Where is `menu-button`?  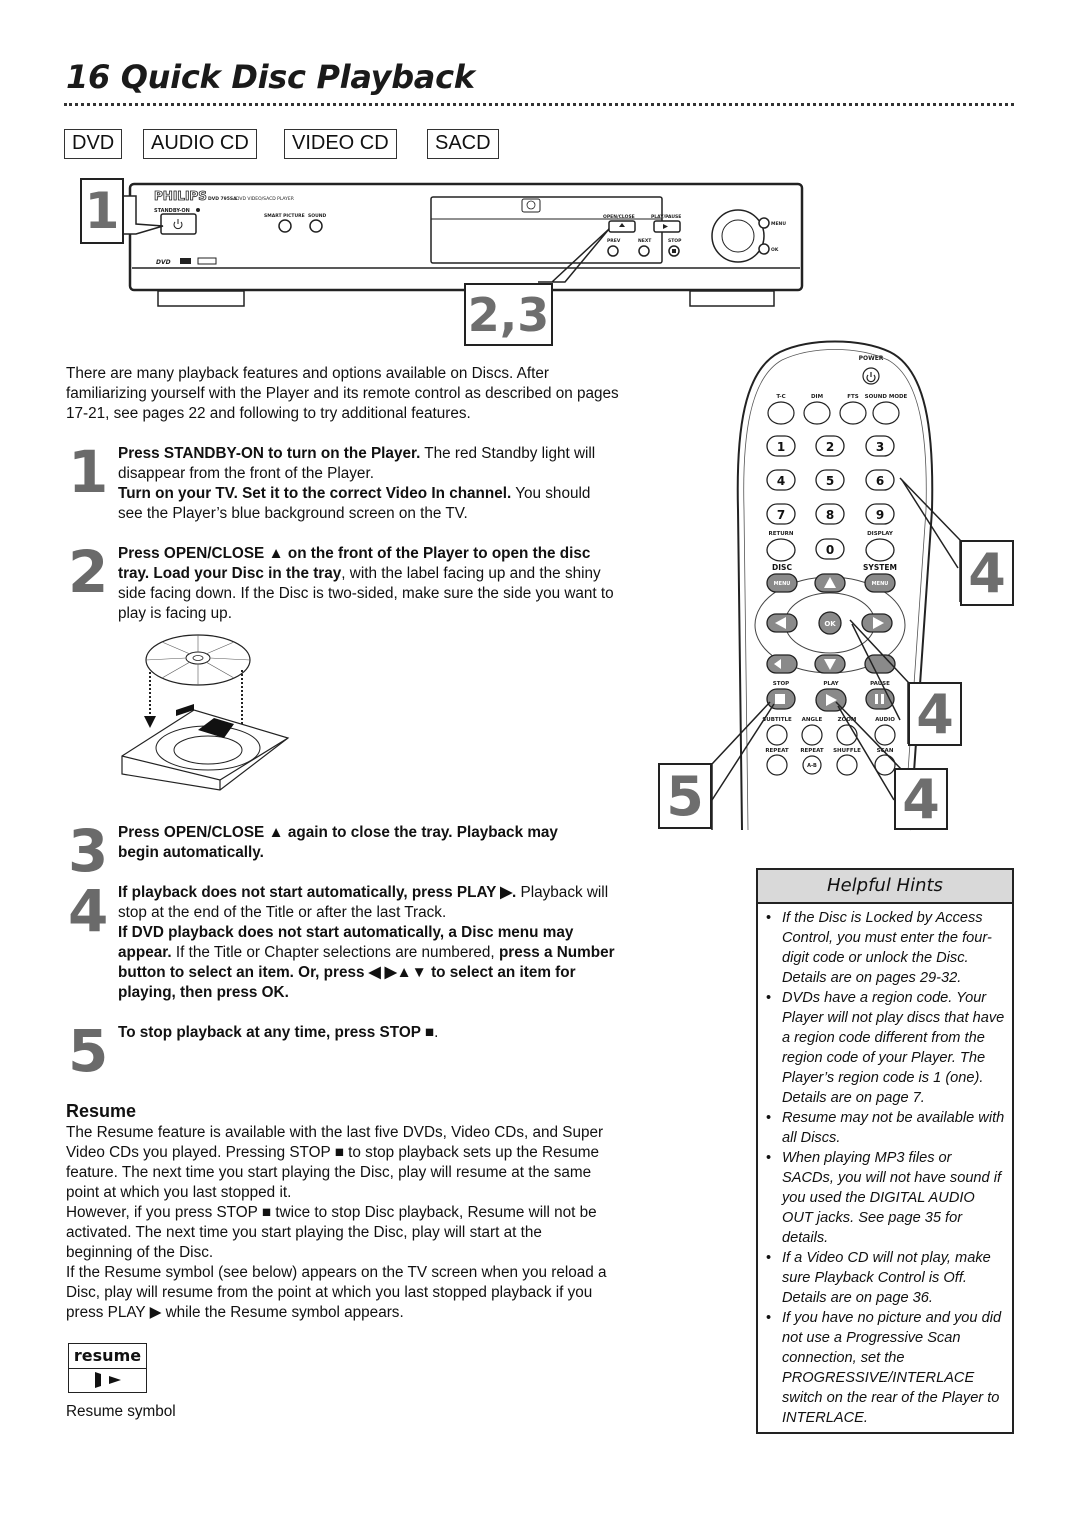
menu-button is located at coordinates (764, 223).